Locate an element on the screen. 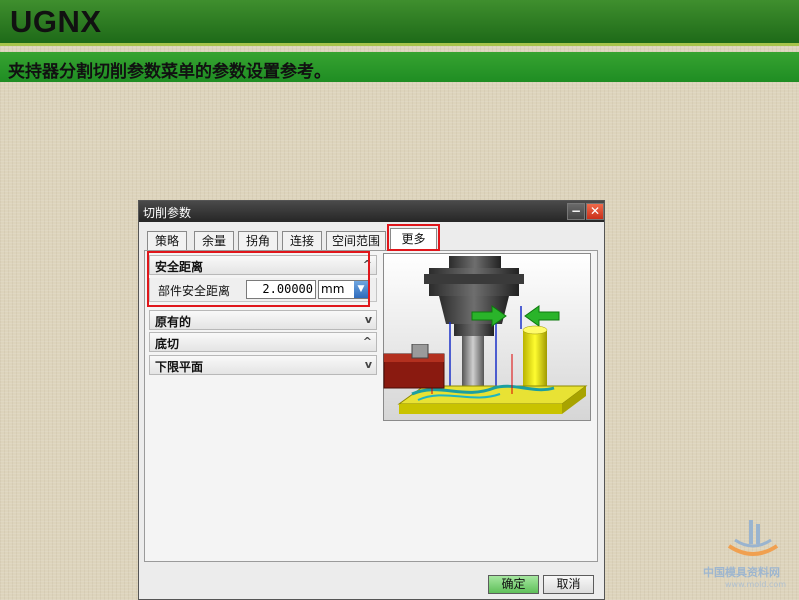  group-undercut-label: 底切 is located at coordinates (167, 344).